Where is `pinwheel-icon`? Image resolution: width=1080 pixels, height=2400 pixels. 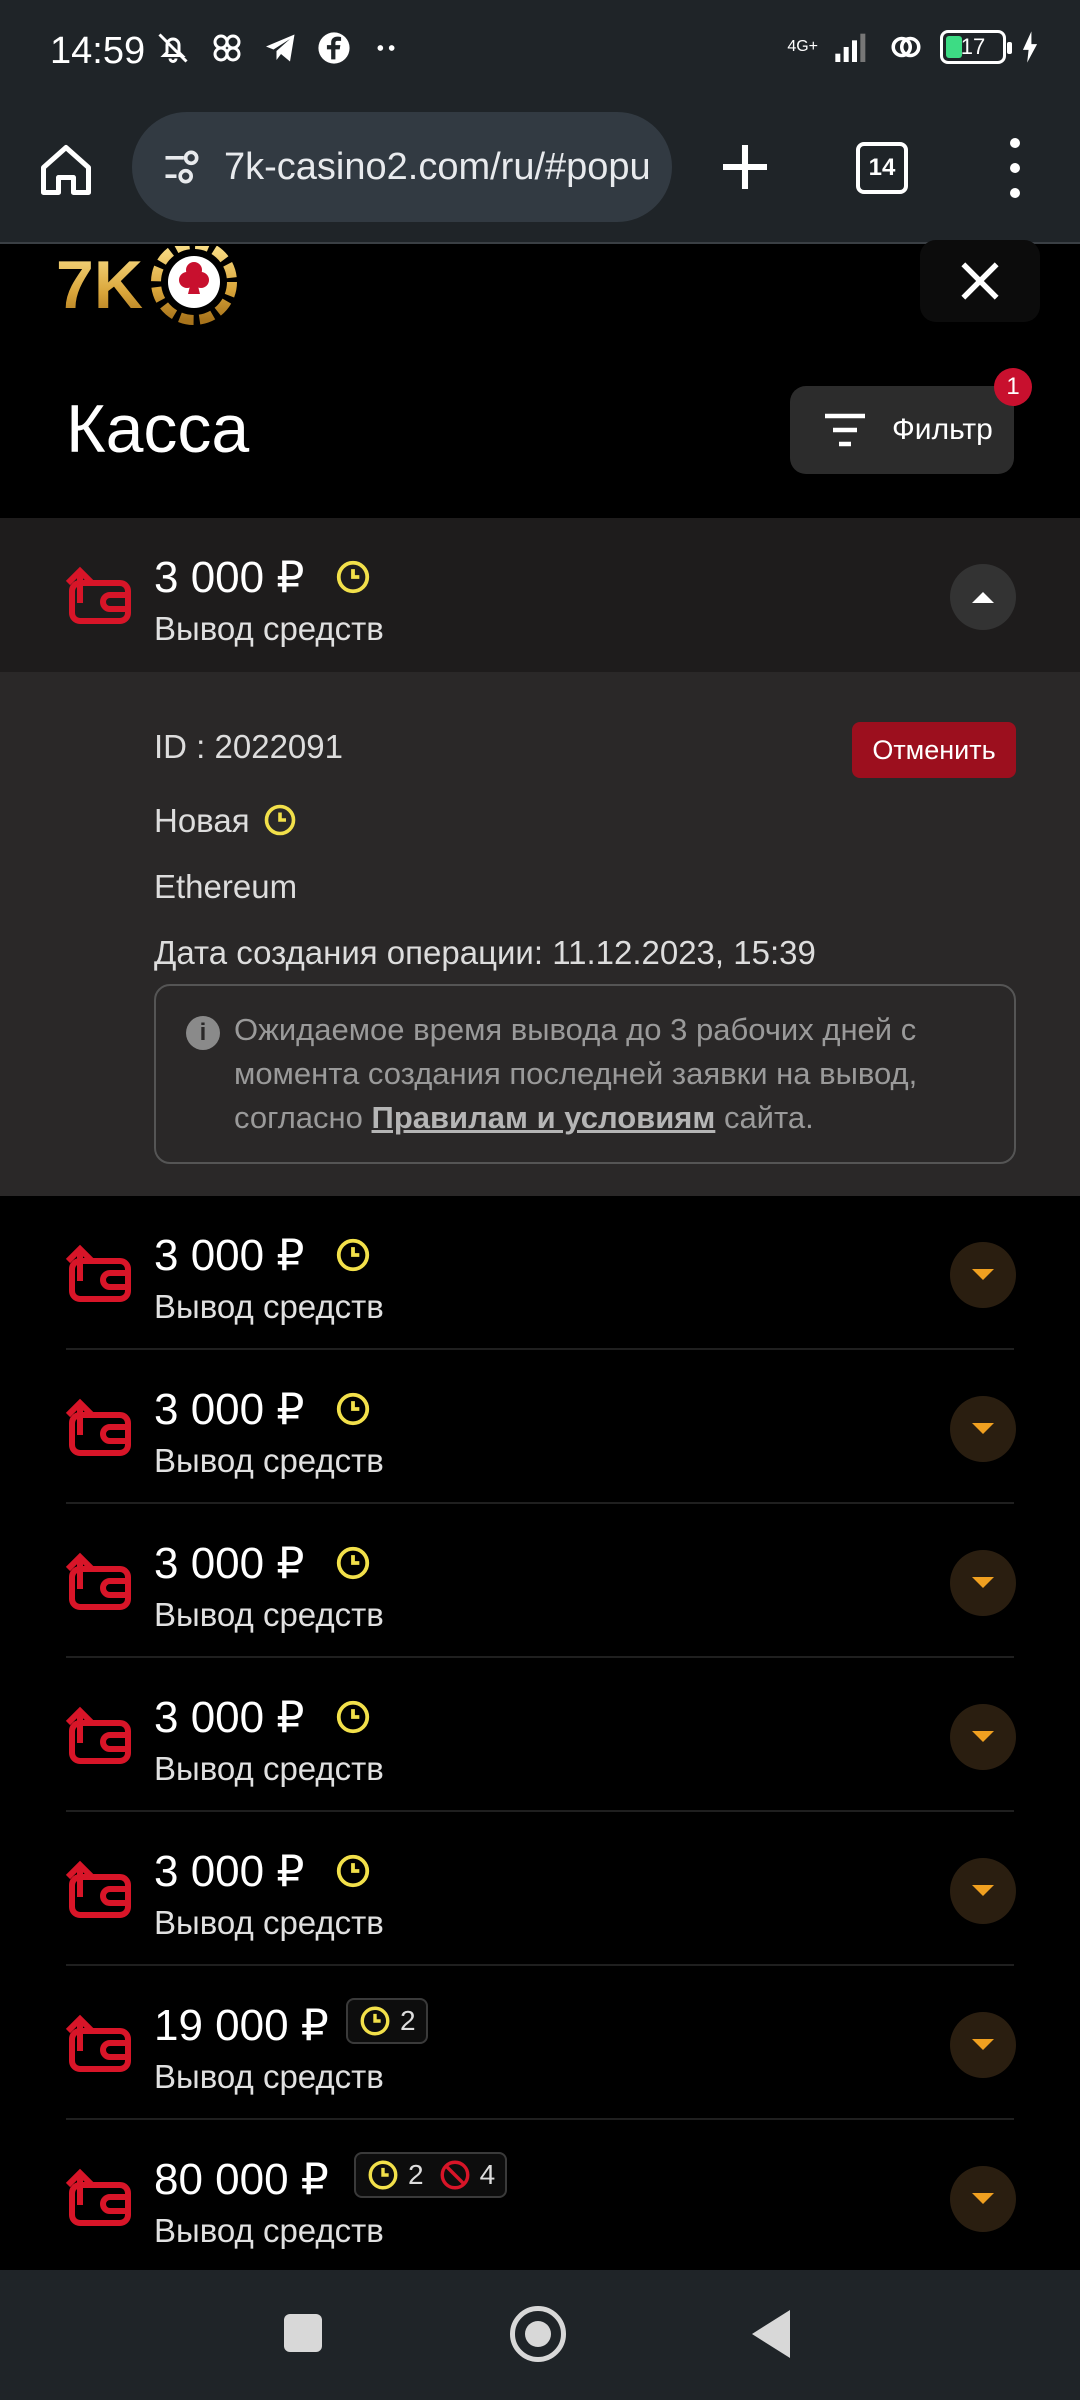 pinwheel-icon is located at coordinates (227, 48).